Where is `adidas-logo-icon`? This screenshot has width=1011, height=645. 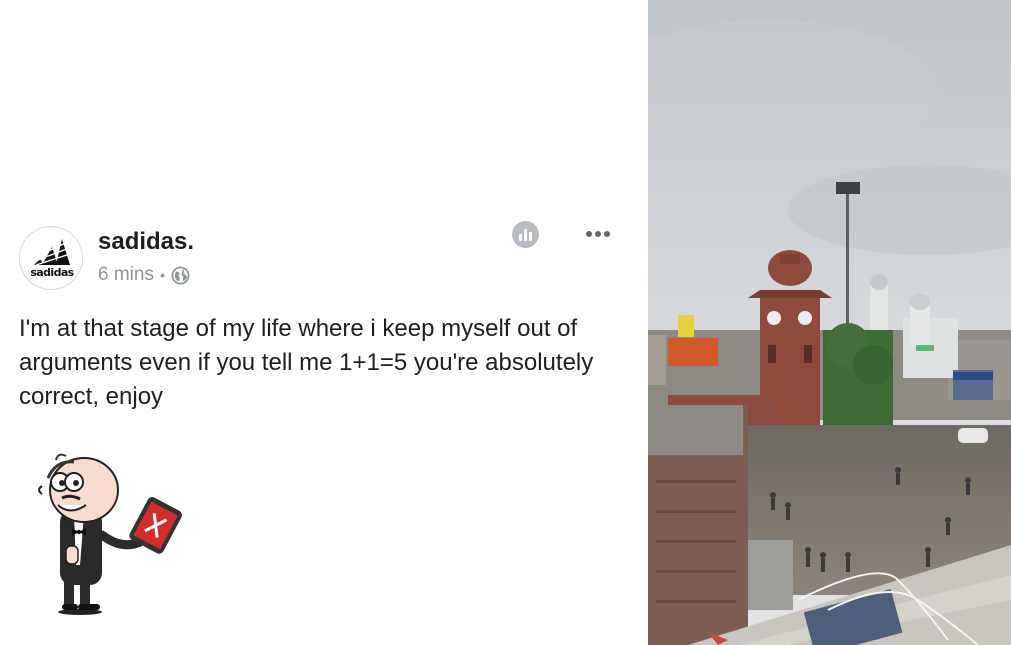 adidas-logo-icon is located at coordinates (54, 252).